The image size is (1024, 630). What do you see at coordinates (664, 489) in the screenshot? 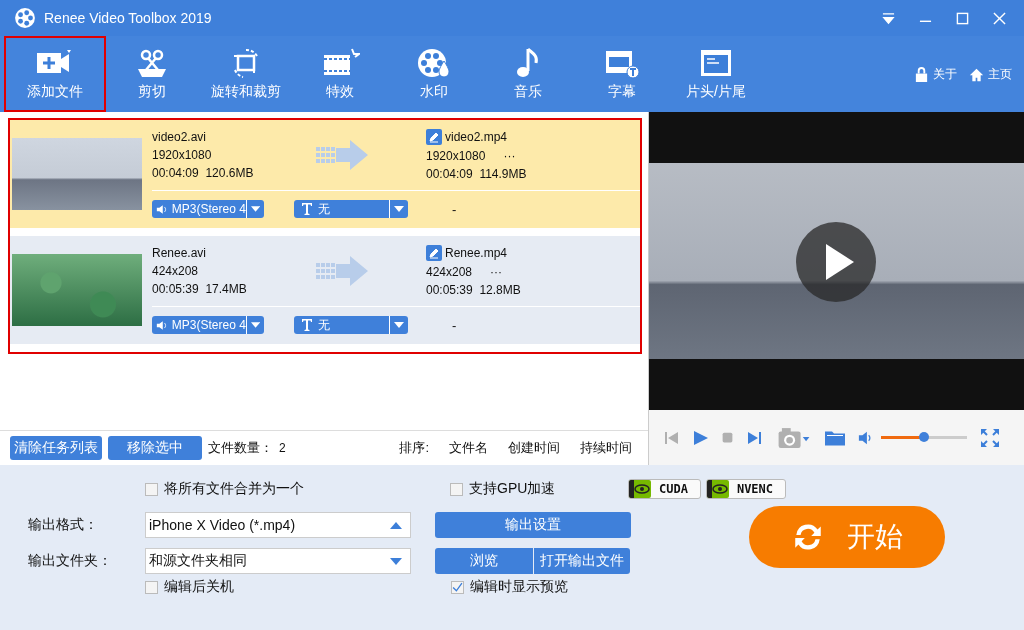
I see `gpu-badge: CUDA` at bounding box center [664, 489].